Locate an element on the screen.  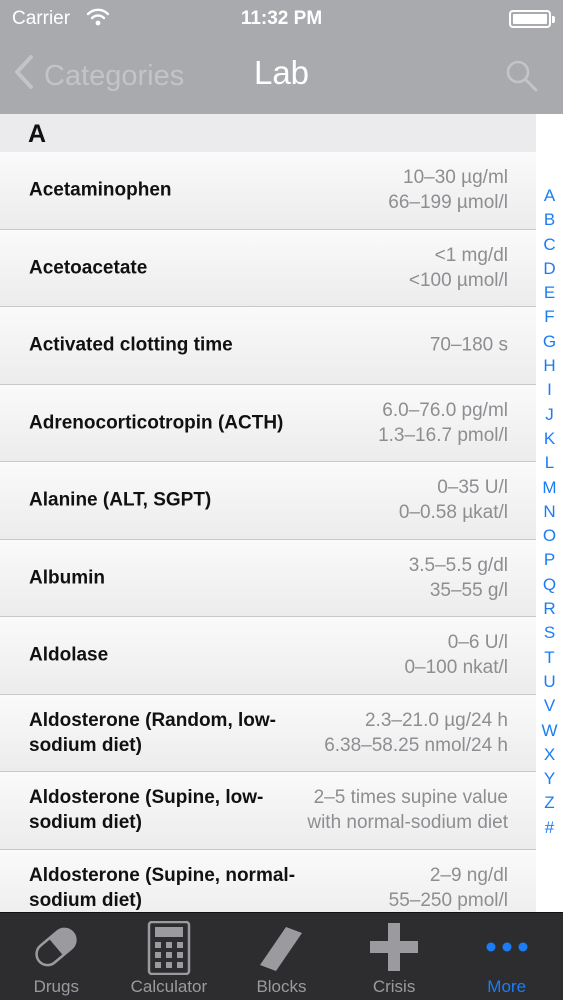
reference-range: 0–35 U/l 0–0.58 µkat/l is located at coordinates (453, 500).